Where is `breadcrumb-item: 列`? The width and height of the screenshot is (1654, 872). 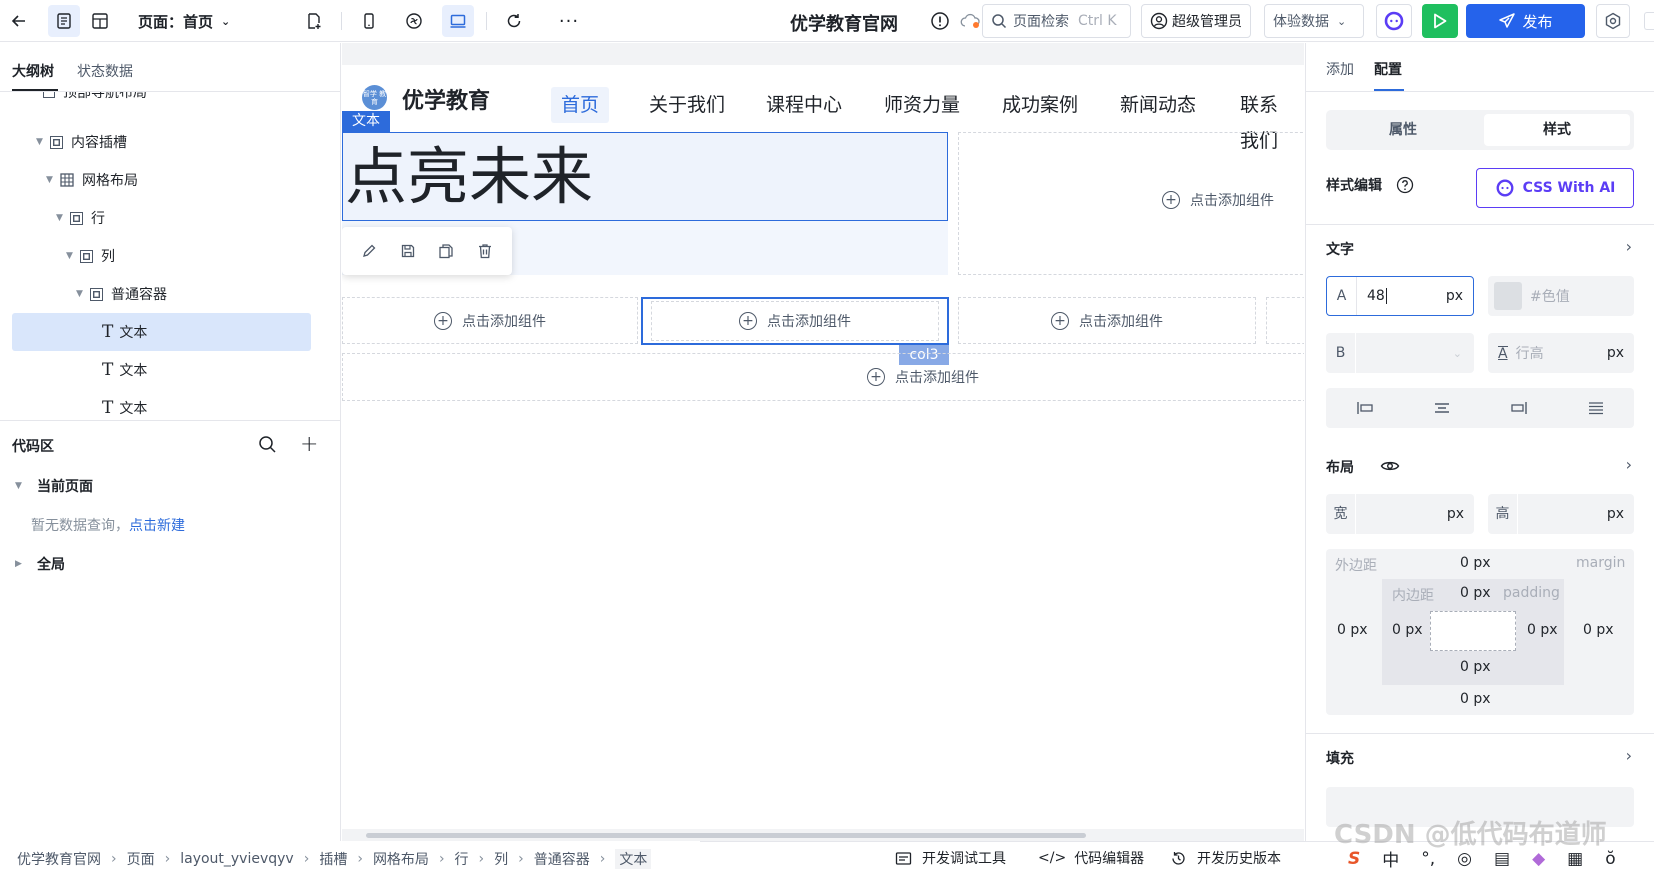 breadcrumb-item: 列 is located at coordinates (501, 859).